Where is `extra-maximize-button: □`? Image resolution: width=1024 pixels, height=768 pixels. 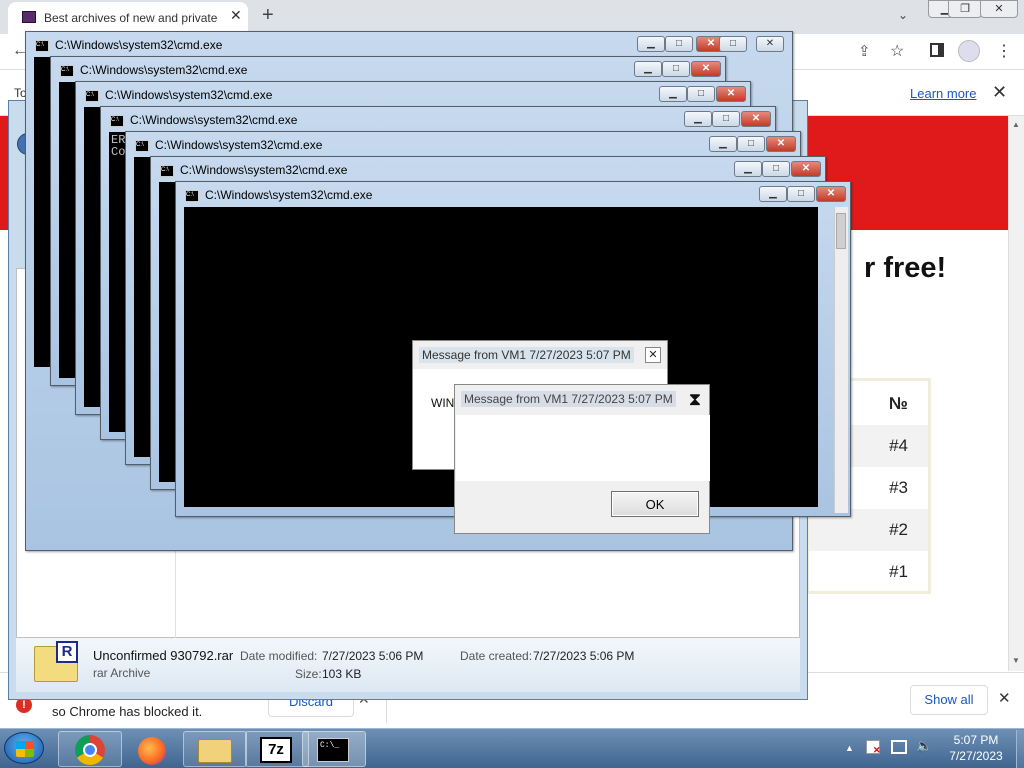
extra-maximize-button: □ is located at coordinates (733, 44).